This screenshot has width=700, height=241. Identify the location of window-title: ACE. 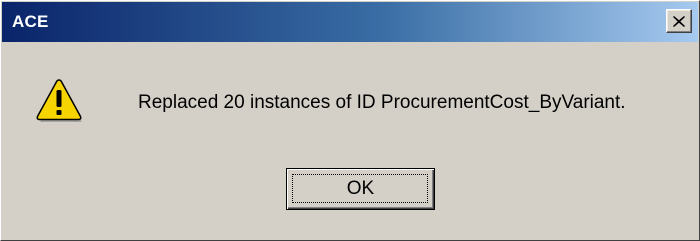
(30, 21).